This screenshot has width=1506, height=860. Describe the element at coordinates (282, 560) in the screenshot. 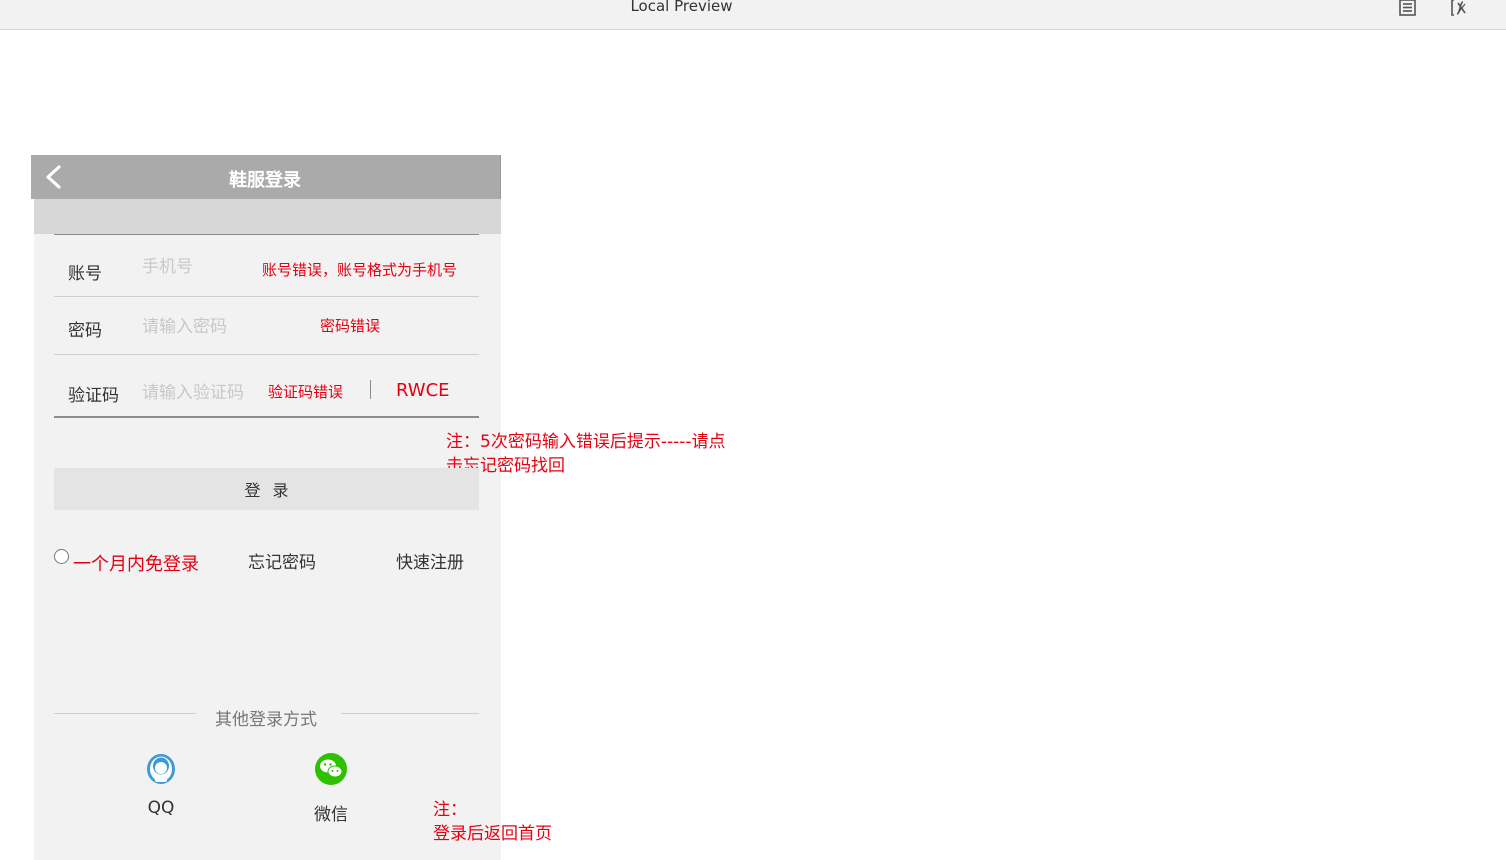

I see `forgot-password-link: 忘记密码` at that location.